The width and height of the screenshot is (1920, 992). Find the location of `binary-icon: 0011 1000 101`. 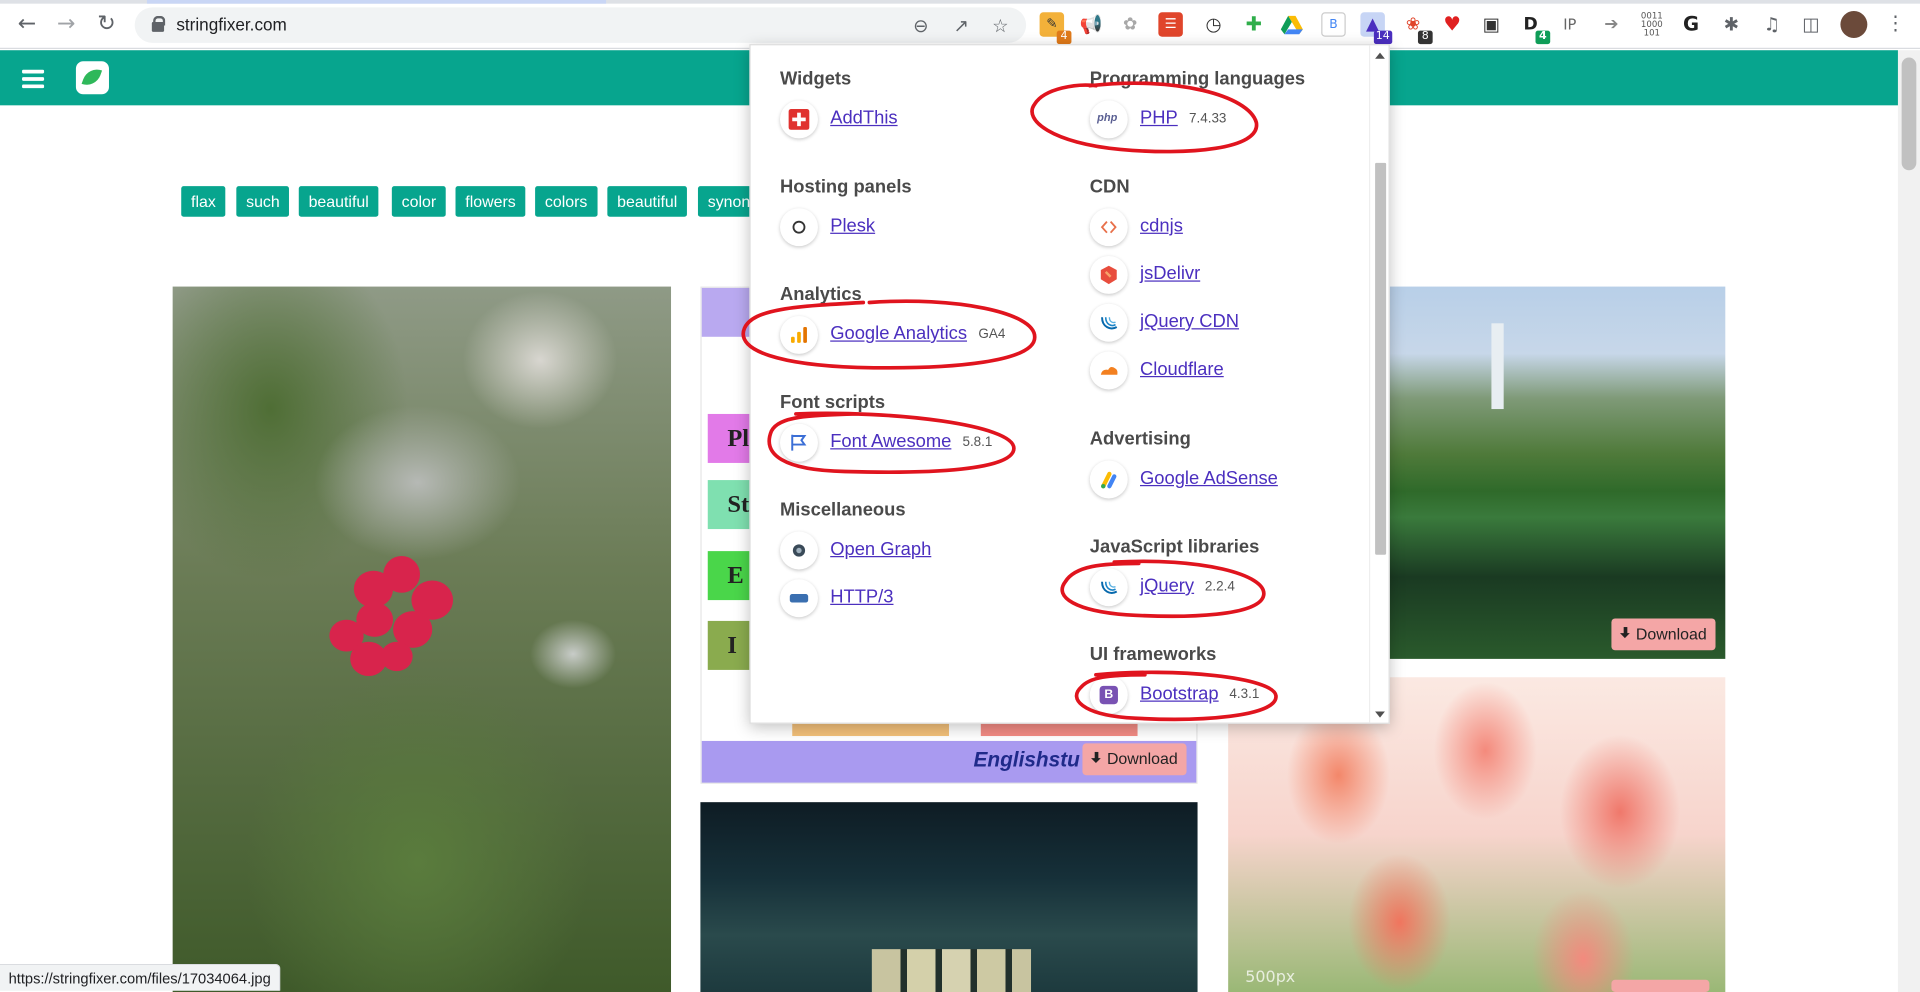

binary-icon: 0011 1000 101 is located at coordinates (1652, 24).